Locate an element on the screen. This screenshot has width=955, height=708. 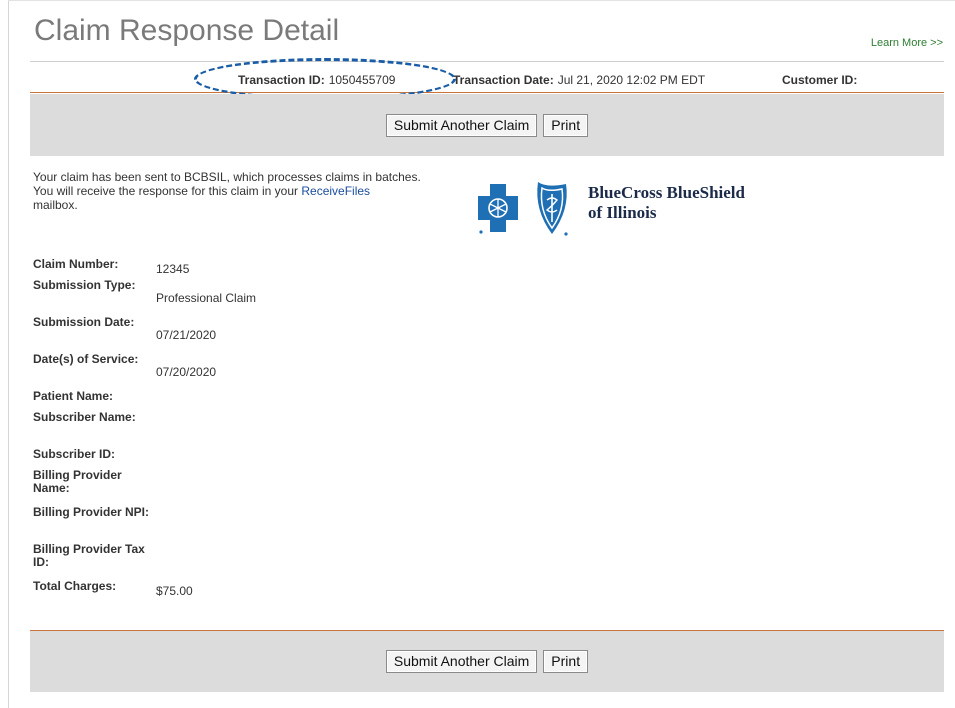
detail-label: Submission Date: is located at coordinates (84, 322).